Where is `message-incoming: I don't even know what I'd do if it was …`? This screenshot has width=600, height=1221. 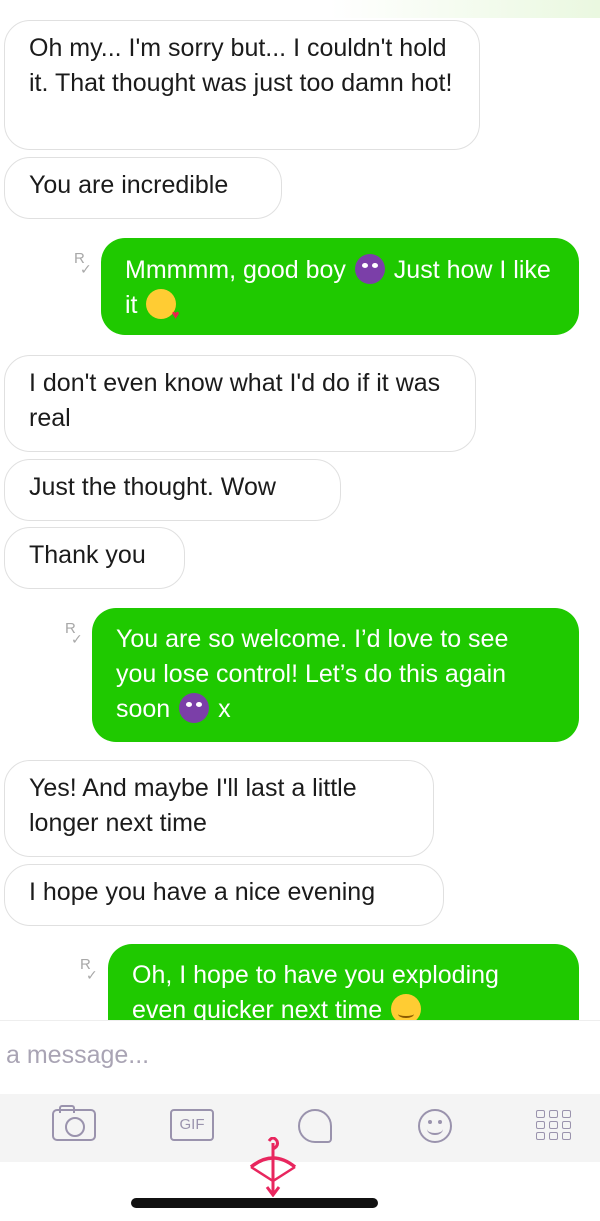 message-incoming: I don't even know what I'd do if it was … is located at coordinates (240, 403).